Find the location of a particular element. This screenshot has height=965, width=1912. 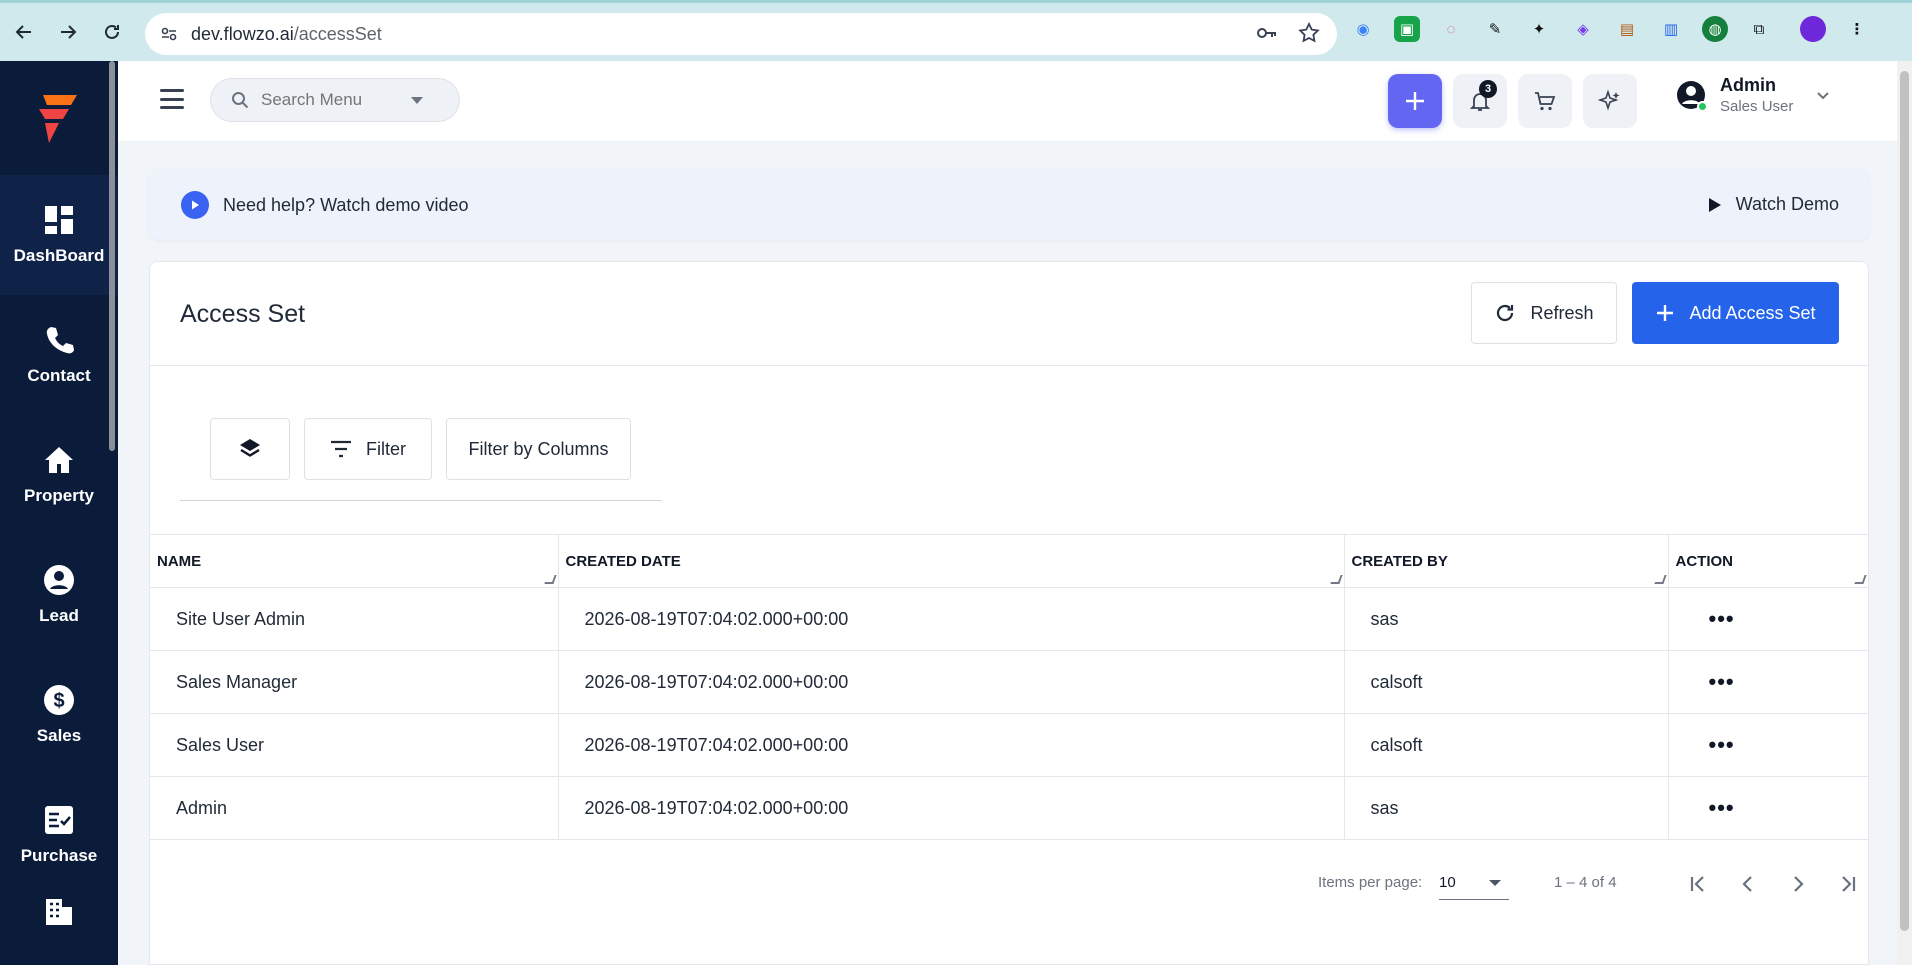

extension-2-icon: ▣ is located at coordinates (1407, 29).